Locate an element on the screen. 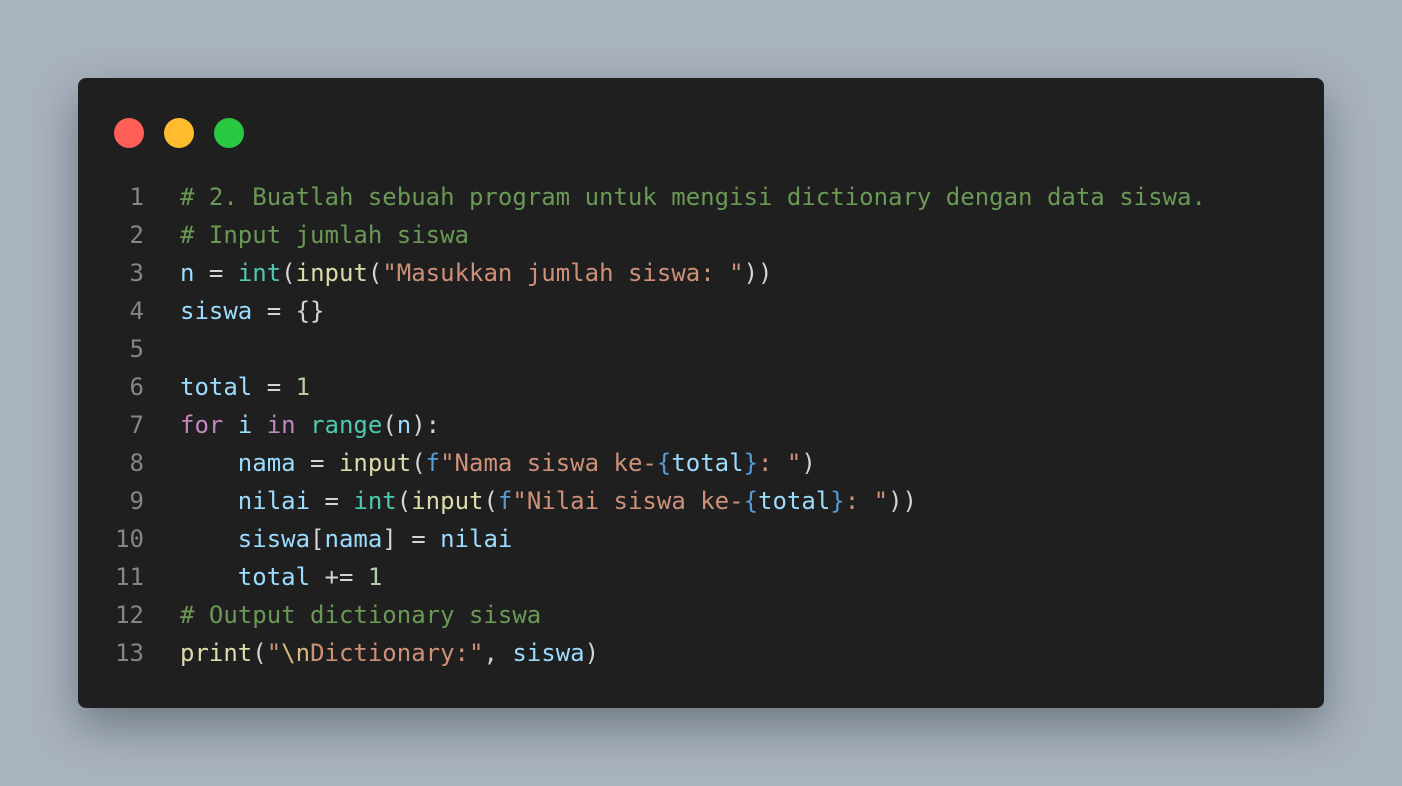  line-number: 13 is located at coordinates (129, 653).